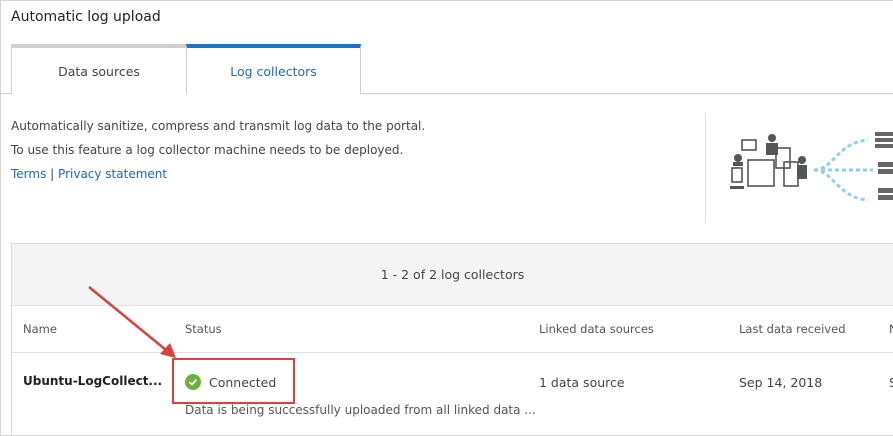  What do you see at coordinates (233, 381) in the screenshot?
I see `callout-highlight-box` at bounding box center [233, 381].